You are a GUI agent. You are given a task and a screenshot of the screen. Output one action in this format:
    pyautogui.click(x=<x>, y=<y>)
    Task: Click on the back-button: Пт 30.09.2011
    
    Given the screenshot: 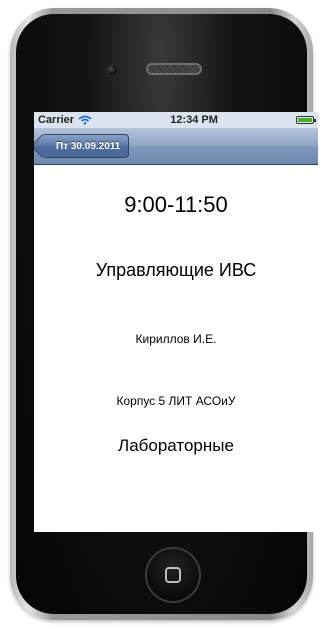 What is the action you would take?
    pyautogui.click(x=86, y=146)
    